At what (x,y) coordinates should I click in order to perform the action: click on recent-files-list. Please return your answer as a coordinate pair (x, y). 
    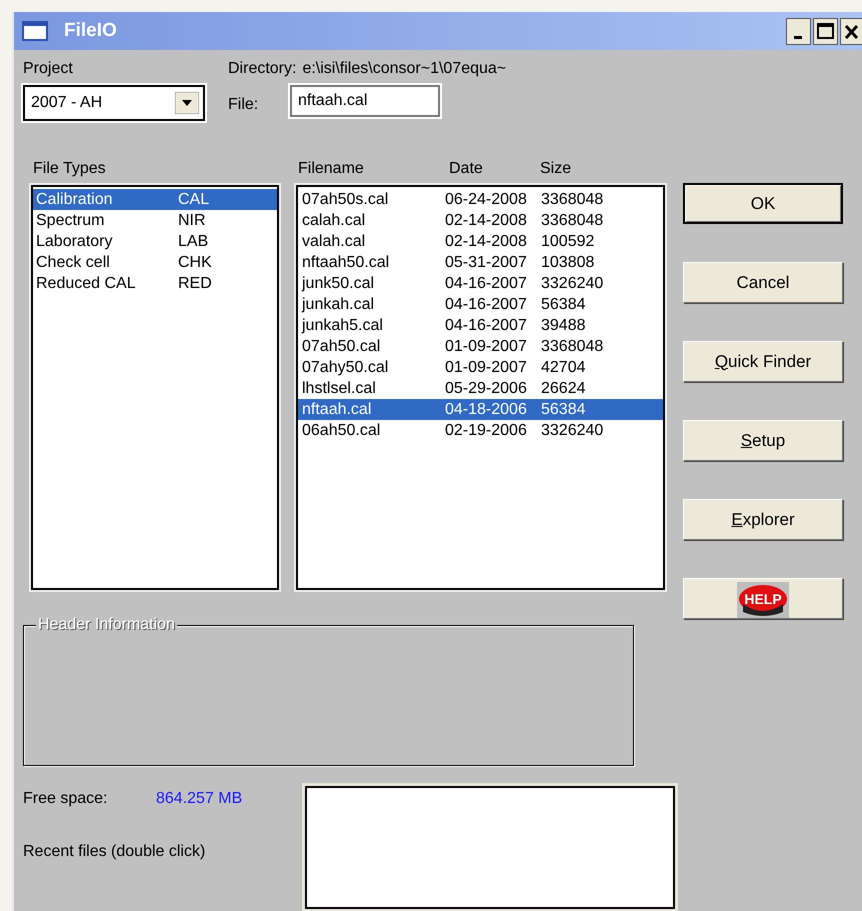
    Looking at the image, I should click on (490, 847).